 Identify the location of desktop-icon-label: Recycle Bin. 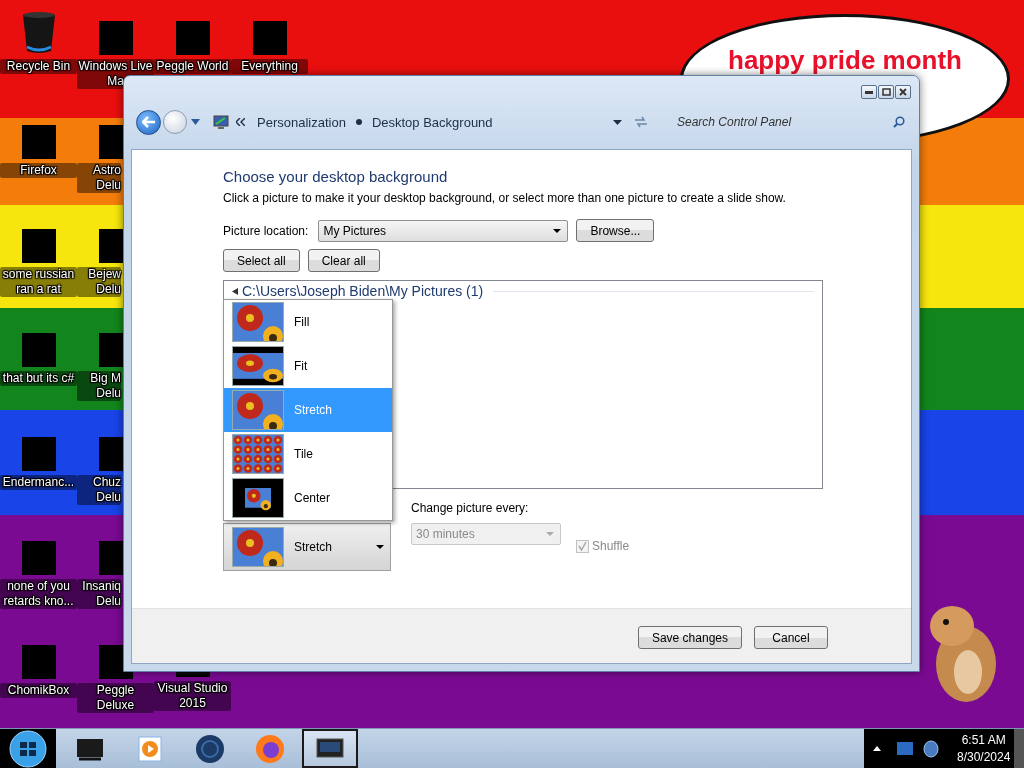
(38, 66).